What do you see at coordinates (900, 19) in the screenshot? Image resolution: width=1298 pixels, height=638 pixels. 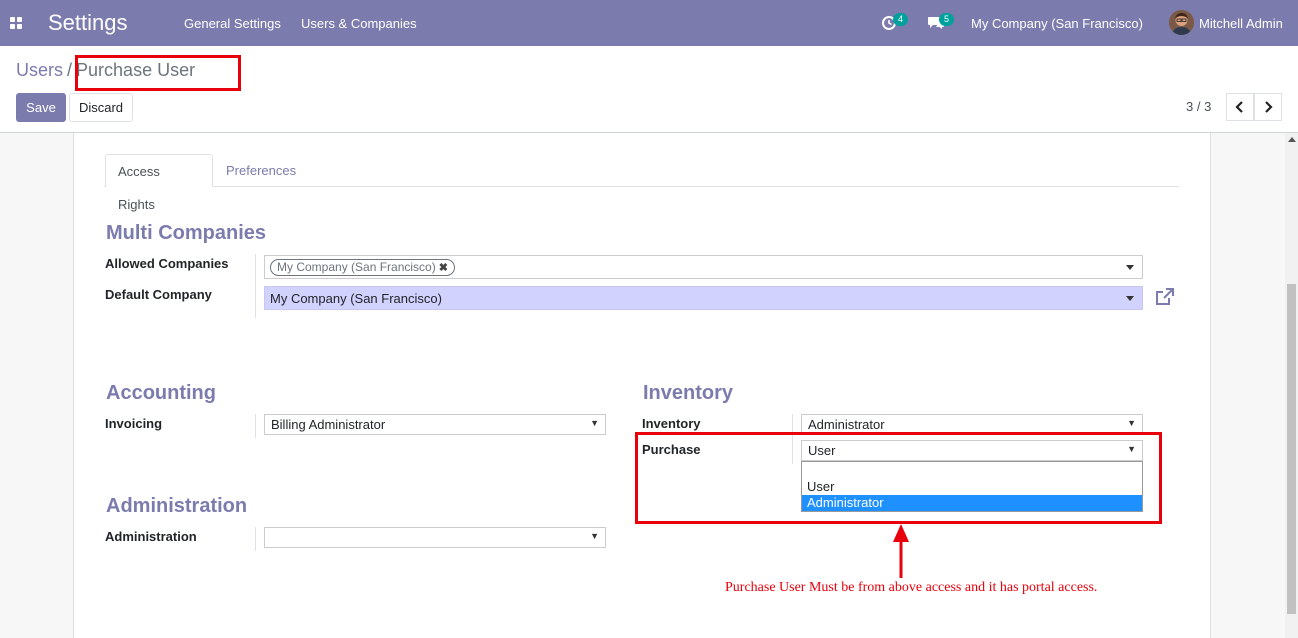 I see `activity-count-badge: 4` at bounding box center [900, 19].